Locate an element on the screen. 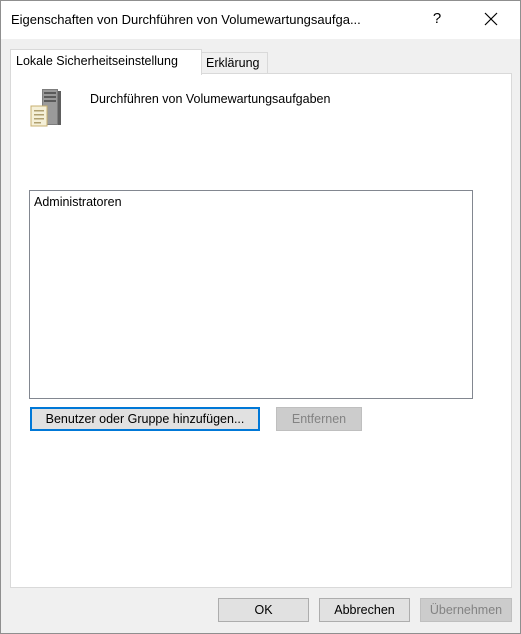 Image resolution: width=521 pixels, height=634 pixels. close-button is located at coordinates (491, 19).